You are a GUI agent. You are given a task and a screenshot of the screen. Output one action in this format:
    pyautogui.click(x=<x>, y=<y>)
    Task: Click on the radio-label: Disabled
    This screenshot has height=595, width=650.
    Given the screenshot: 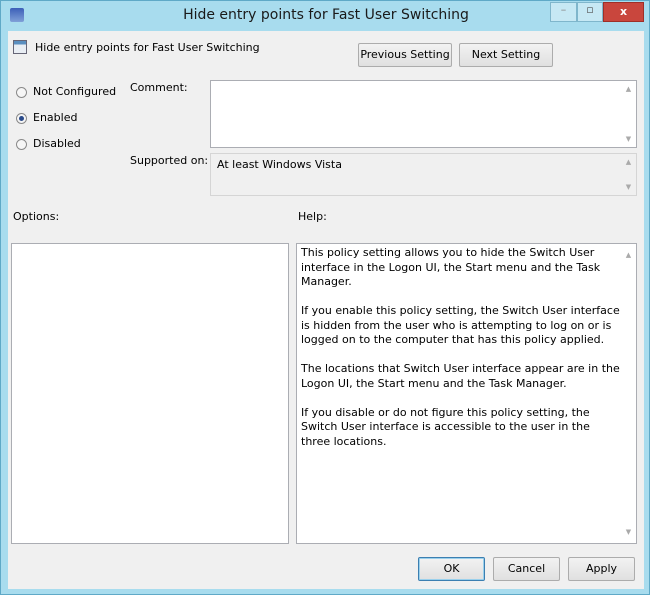 What is the action you would take?
    pyautogui.click(x=57, y=143)
    